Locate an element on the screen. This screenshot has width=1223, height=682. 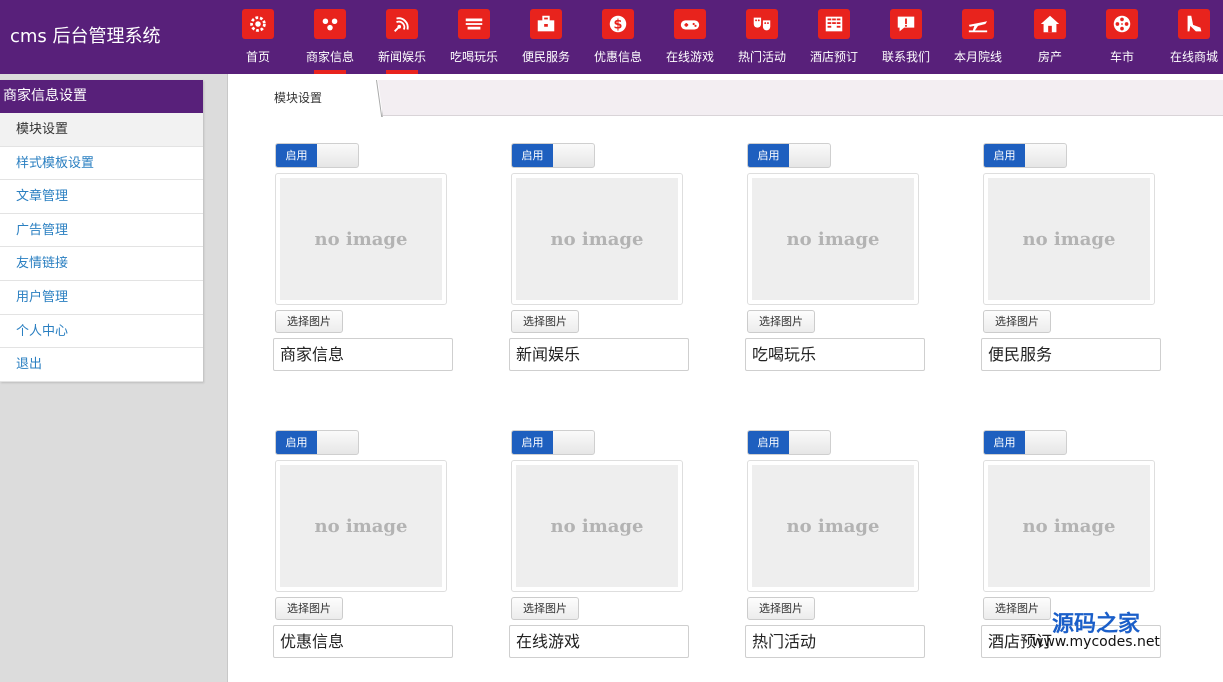
module-card: 启用 no image 选择图片 便民服务 is located at coordinates (1072, 259).